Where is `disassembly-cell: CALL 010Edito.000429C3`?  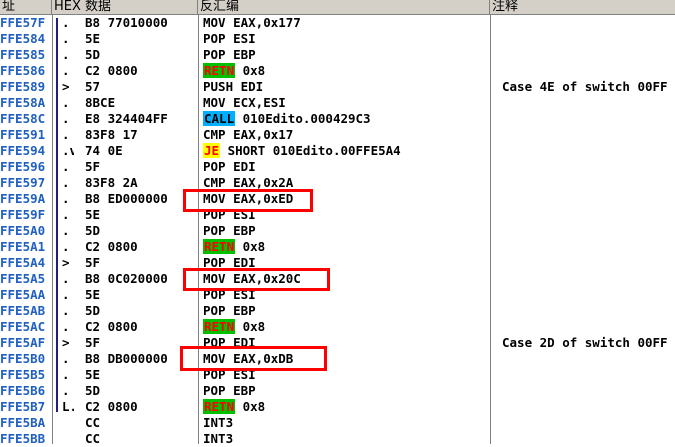 disassembly-cell: CALL 010Edito.000429C3 is located at coordinates (345, 119).